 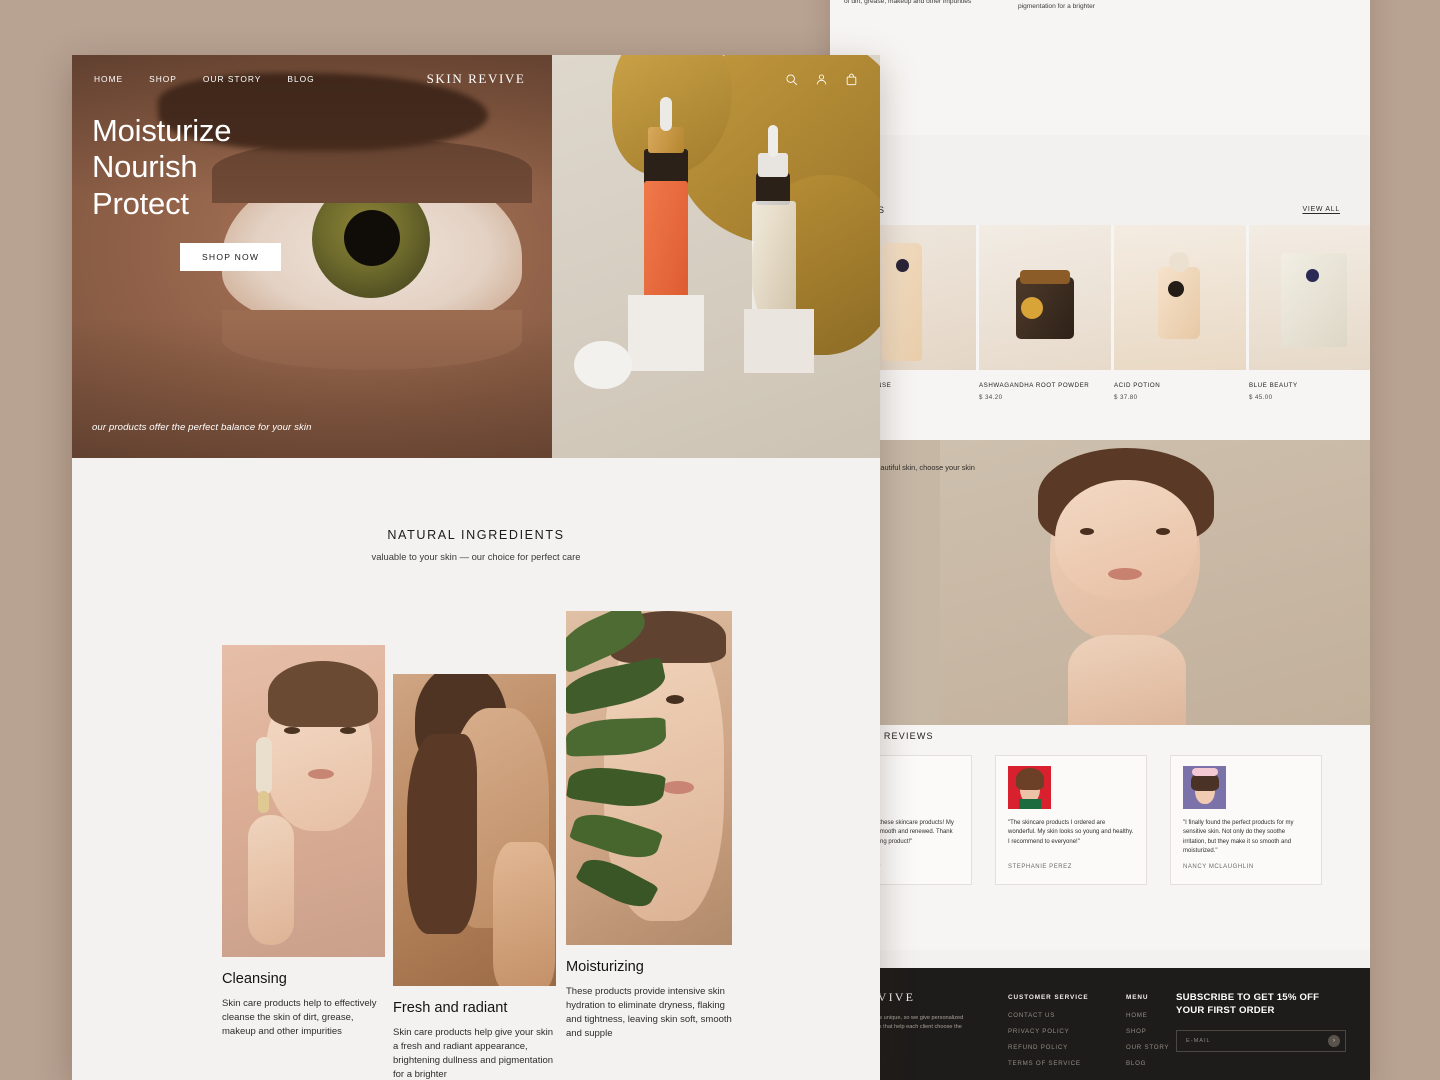 I want to click on footer-link-our-story: OUR STORY, so click(x=1147, y=1047).